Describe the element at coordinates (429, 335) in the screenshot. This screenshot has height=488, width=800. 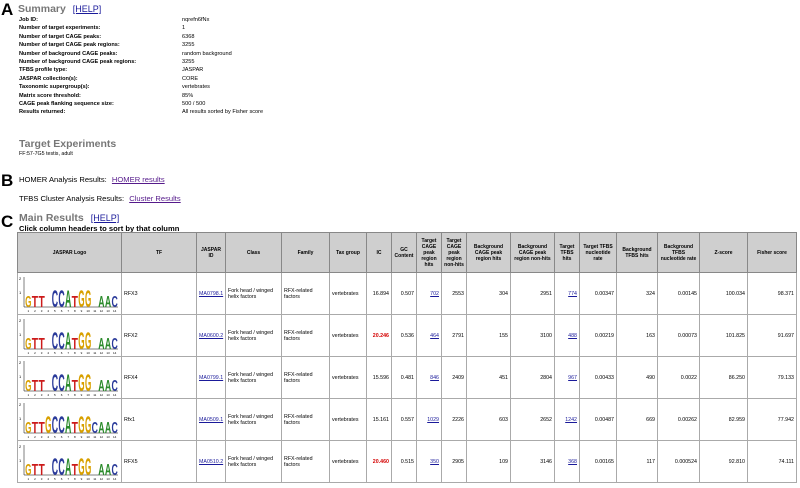
I see `target-region-hits-cell: 464` at that location.